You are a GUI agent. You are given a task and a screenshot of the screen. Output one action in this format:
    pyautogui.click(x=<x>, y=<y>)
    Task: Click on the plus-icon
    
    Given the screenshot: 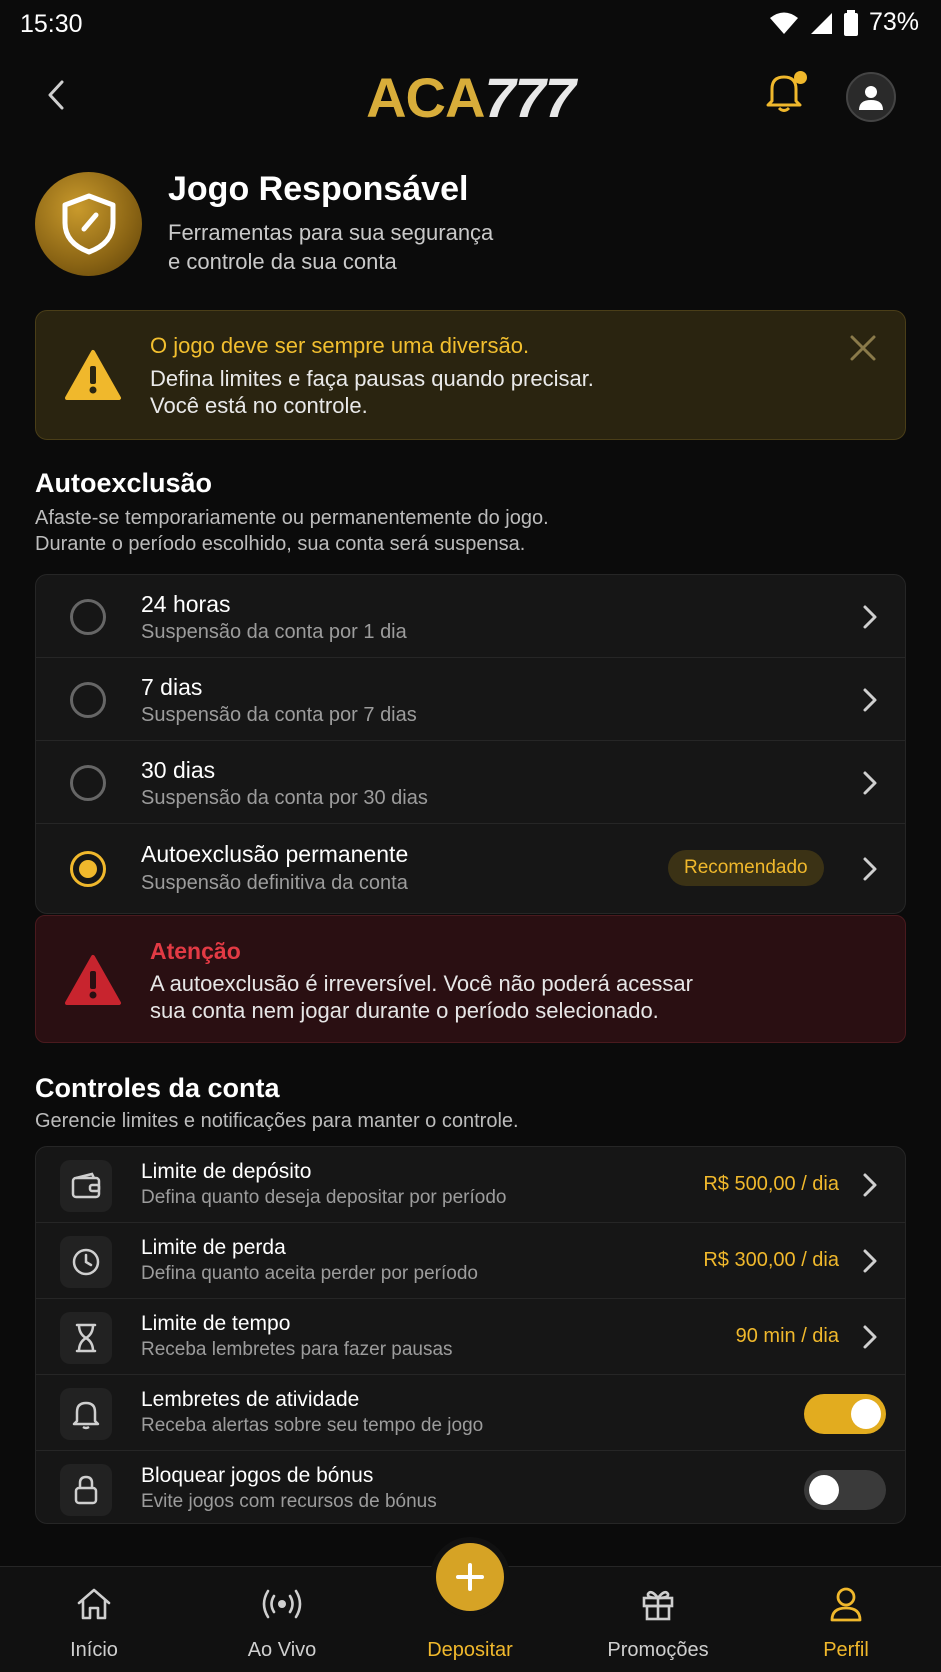 What is the action you would take?
    pyautogui.click(x=470, y=1577)
    